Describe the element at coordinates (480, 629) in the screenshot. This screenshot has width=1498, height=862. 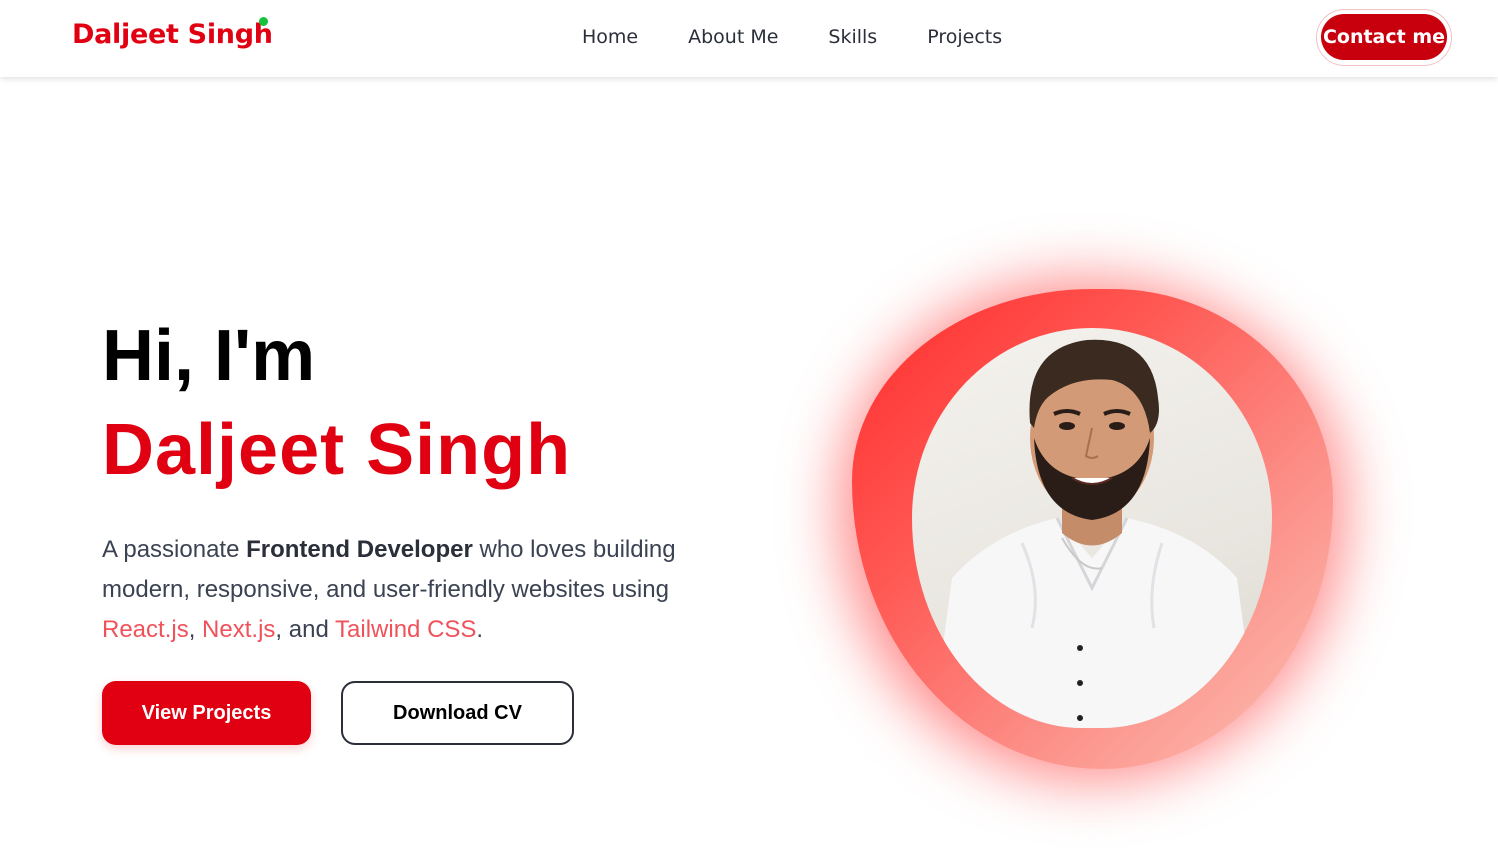
I see `desc-end: .` at that location.